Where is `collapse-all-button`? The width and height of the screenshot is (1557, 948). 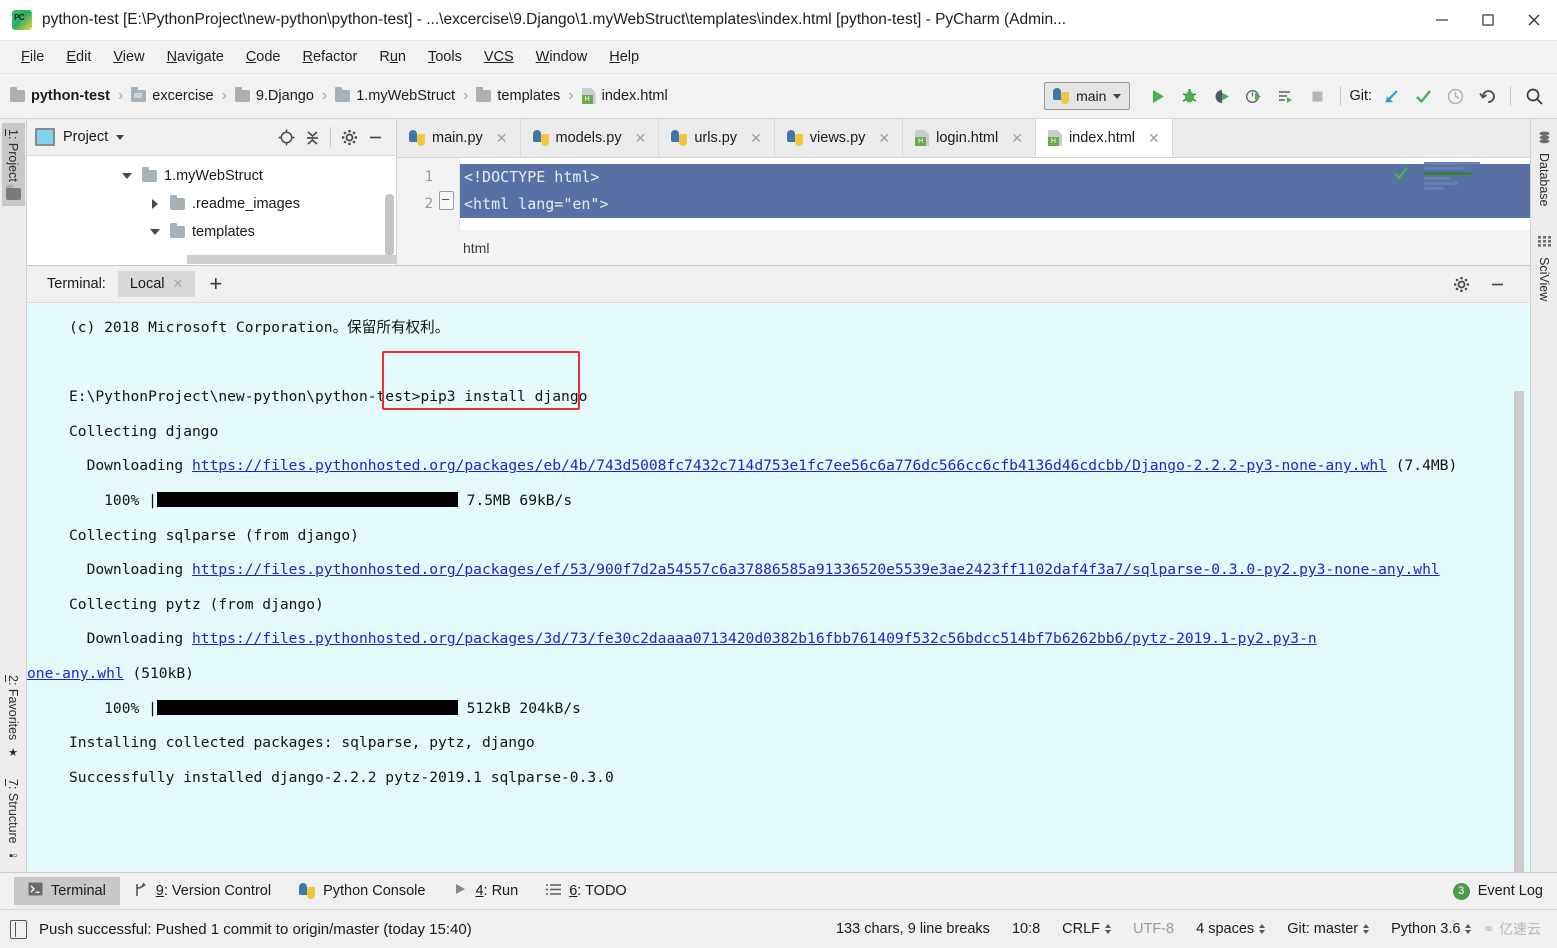 collapse-all-button is located at coordinates (312, 137).